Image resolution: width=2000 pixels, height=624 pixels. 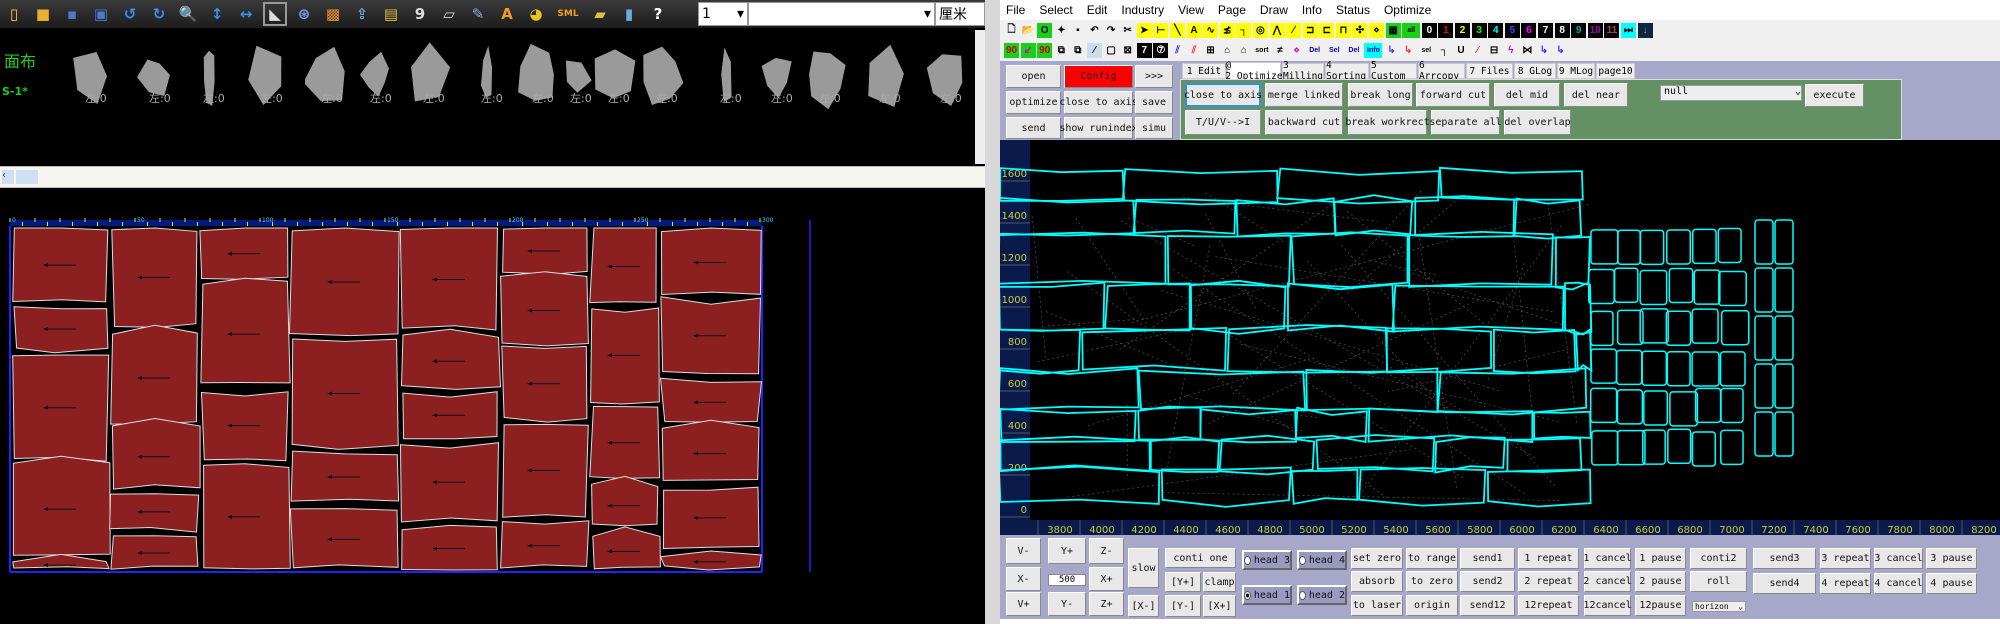 I want to click on col3-send12-button: send12, so click(x=1487, y=605).